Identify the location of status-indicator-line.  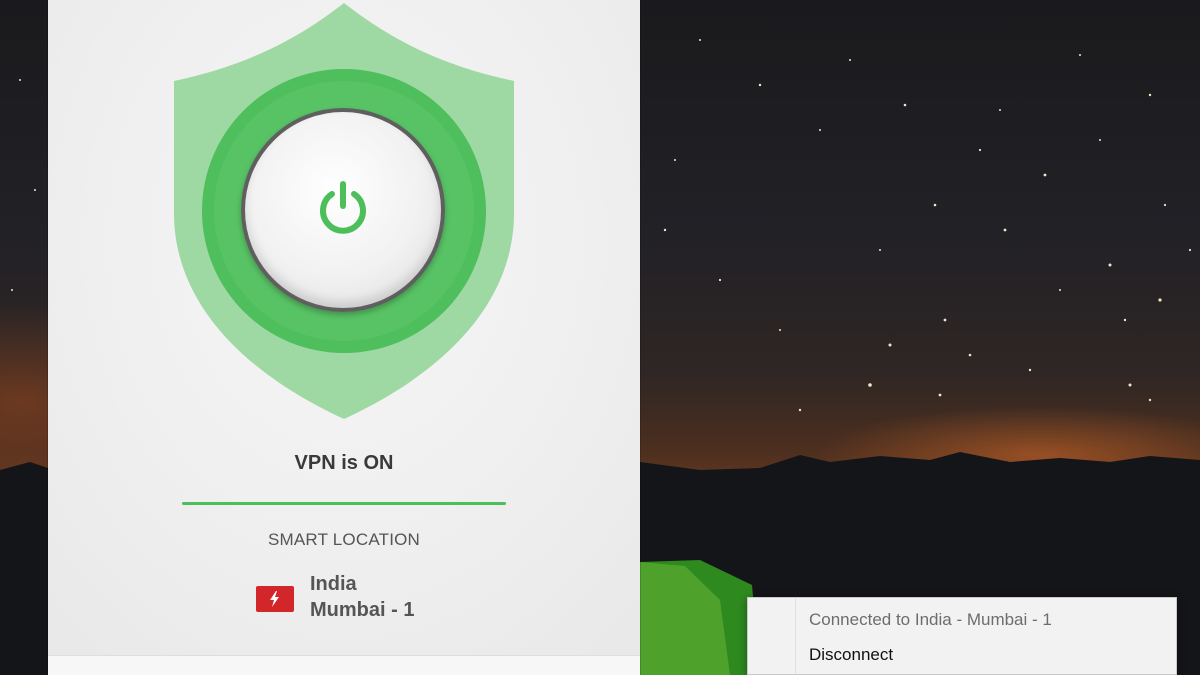
(344, 503).